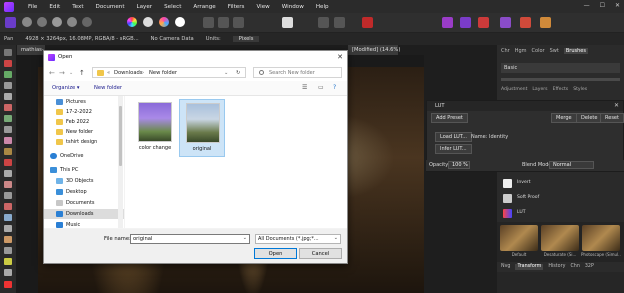  I want to click on inpainting-brush-icon, so click(8, 228).